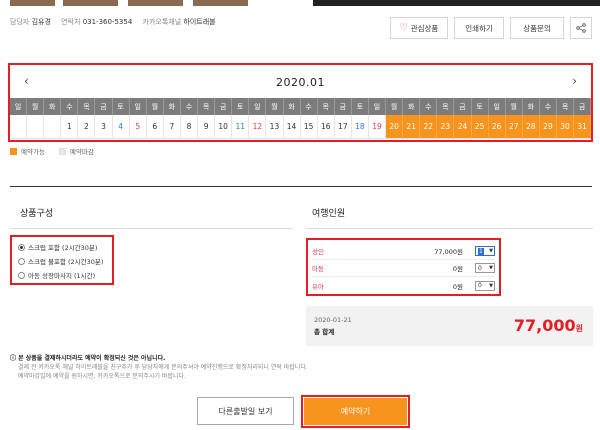 This screenshot has height=430, width=600. I want to click on travelers-title: 여행인원, so click(329, 214).